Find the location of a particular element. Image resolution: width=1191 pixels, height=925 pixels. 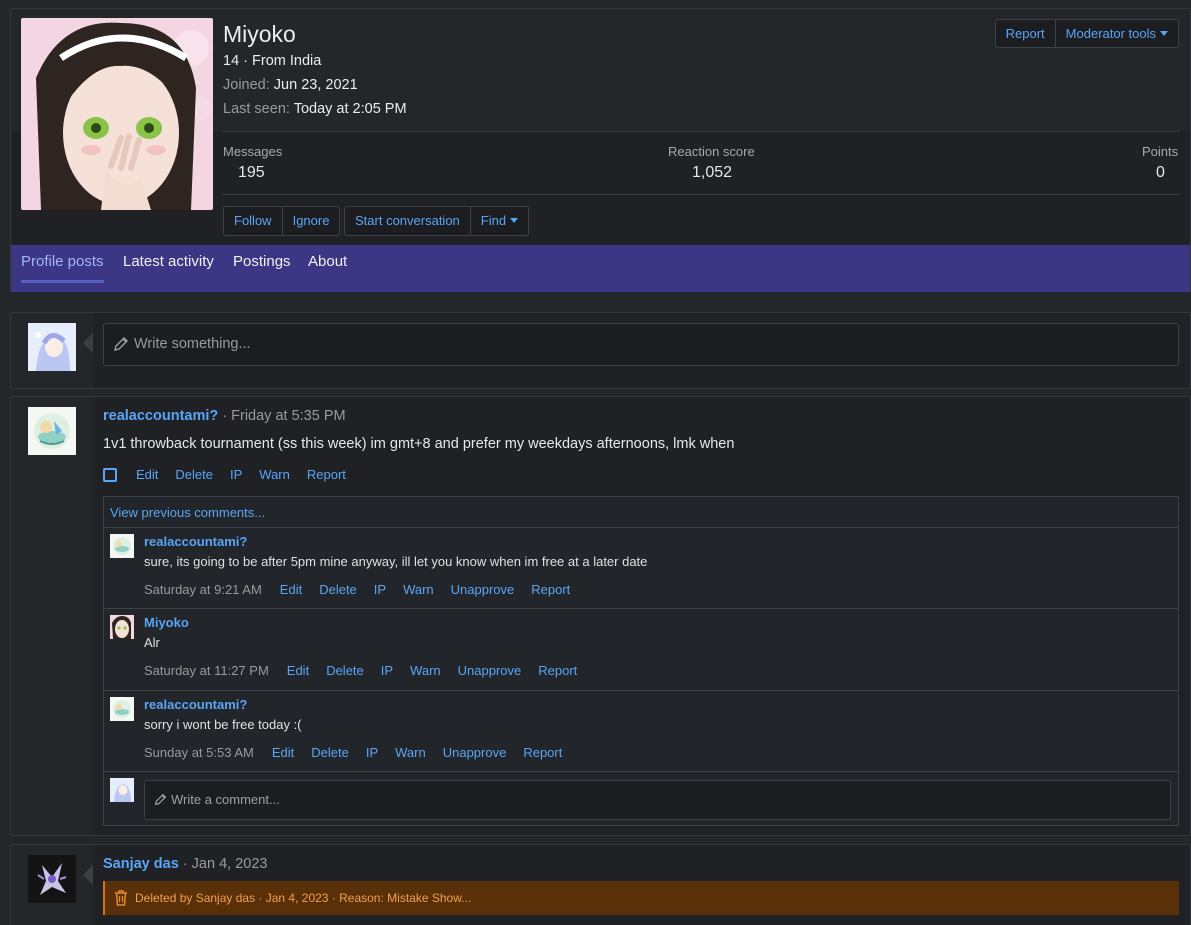

comment-author-name: Miyoko is located at coordinates (166, 622).